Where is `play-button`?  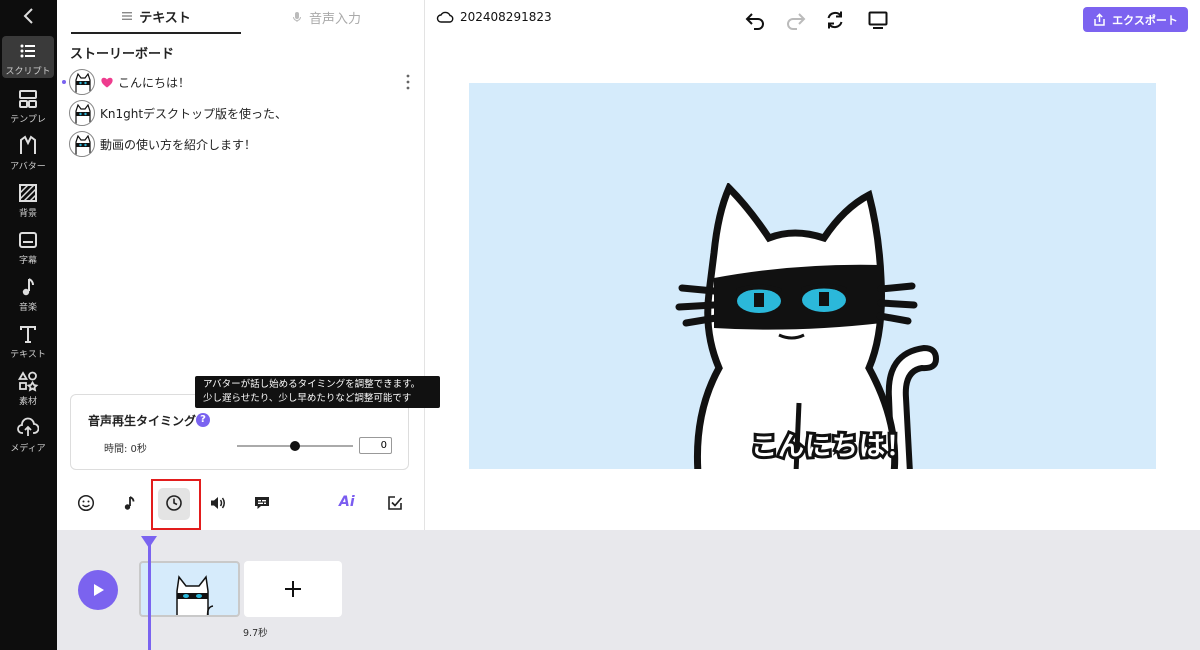
play-button is located at coordinates (98, 590).